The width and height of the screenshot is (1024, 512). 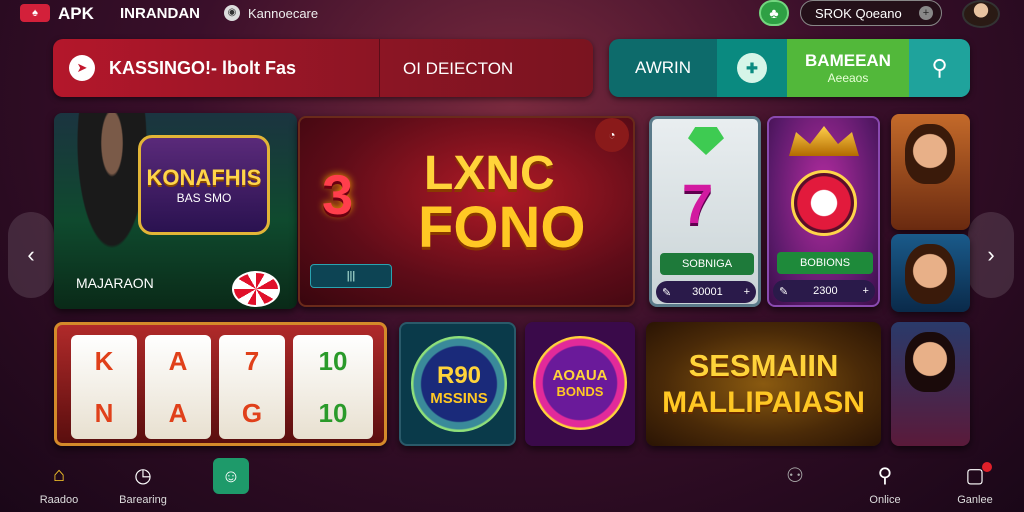 I want to click on promo-banner: SESMAIIN MALLIPAIASN, so click(x=763, y=384).